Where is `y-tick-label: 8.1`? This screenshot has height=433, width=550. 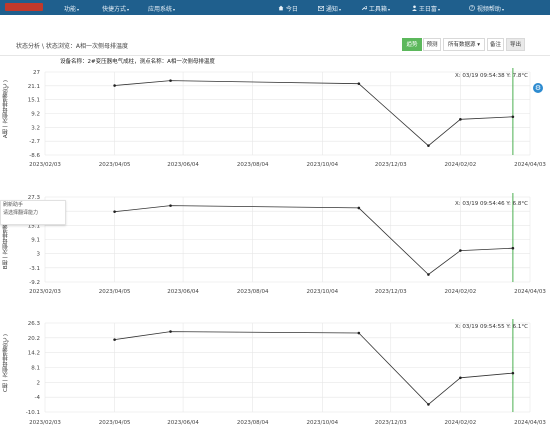 y-tick-label: 8.1 is located at coordinates (35, 369).